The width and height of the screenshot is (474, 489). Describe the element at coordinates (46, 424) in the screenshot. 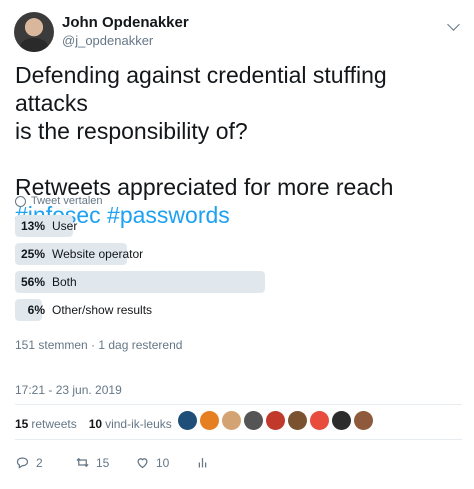

I see `retweets-stat: 15 retweets` at that location.